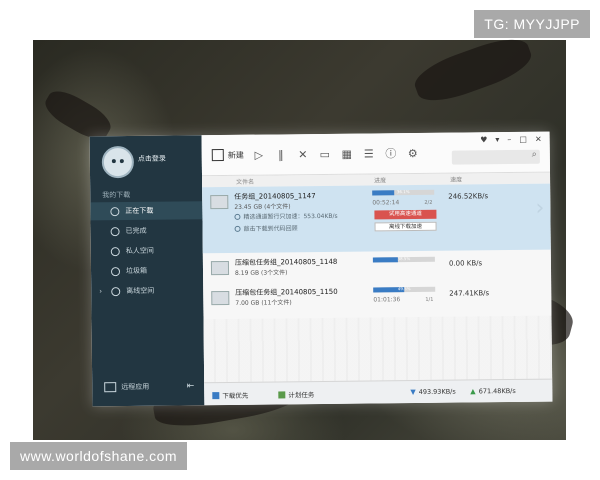 This screenshot has width=600, height=480. What do you see at coordinates (115, 271) in the screenshot?
I see `trash-icon` at bounding box center [115, 271].